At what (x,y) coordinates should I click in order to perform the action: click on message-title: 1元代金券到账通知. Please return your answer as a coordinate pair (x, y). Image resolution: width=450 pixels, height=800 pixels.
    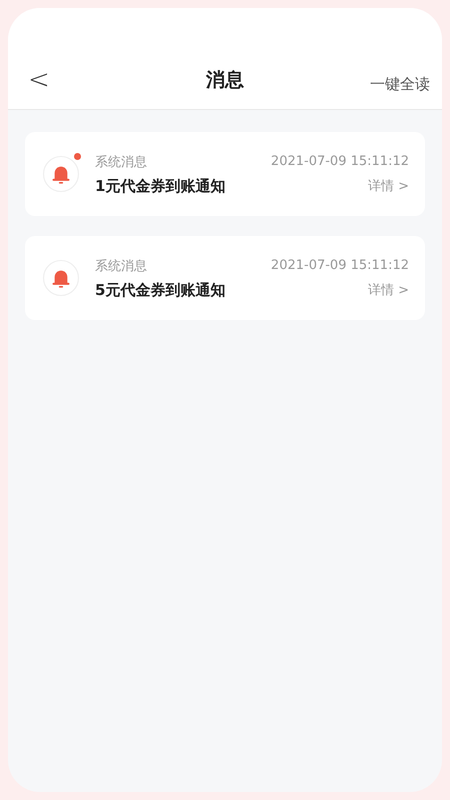
    Looking at the image, I should click on (160, 186).